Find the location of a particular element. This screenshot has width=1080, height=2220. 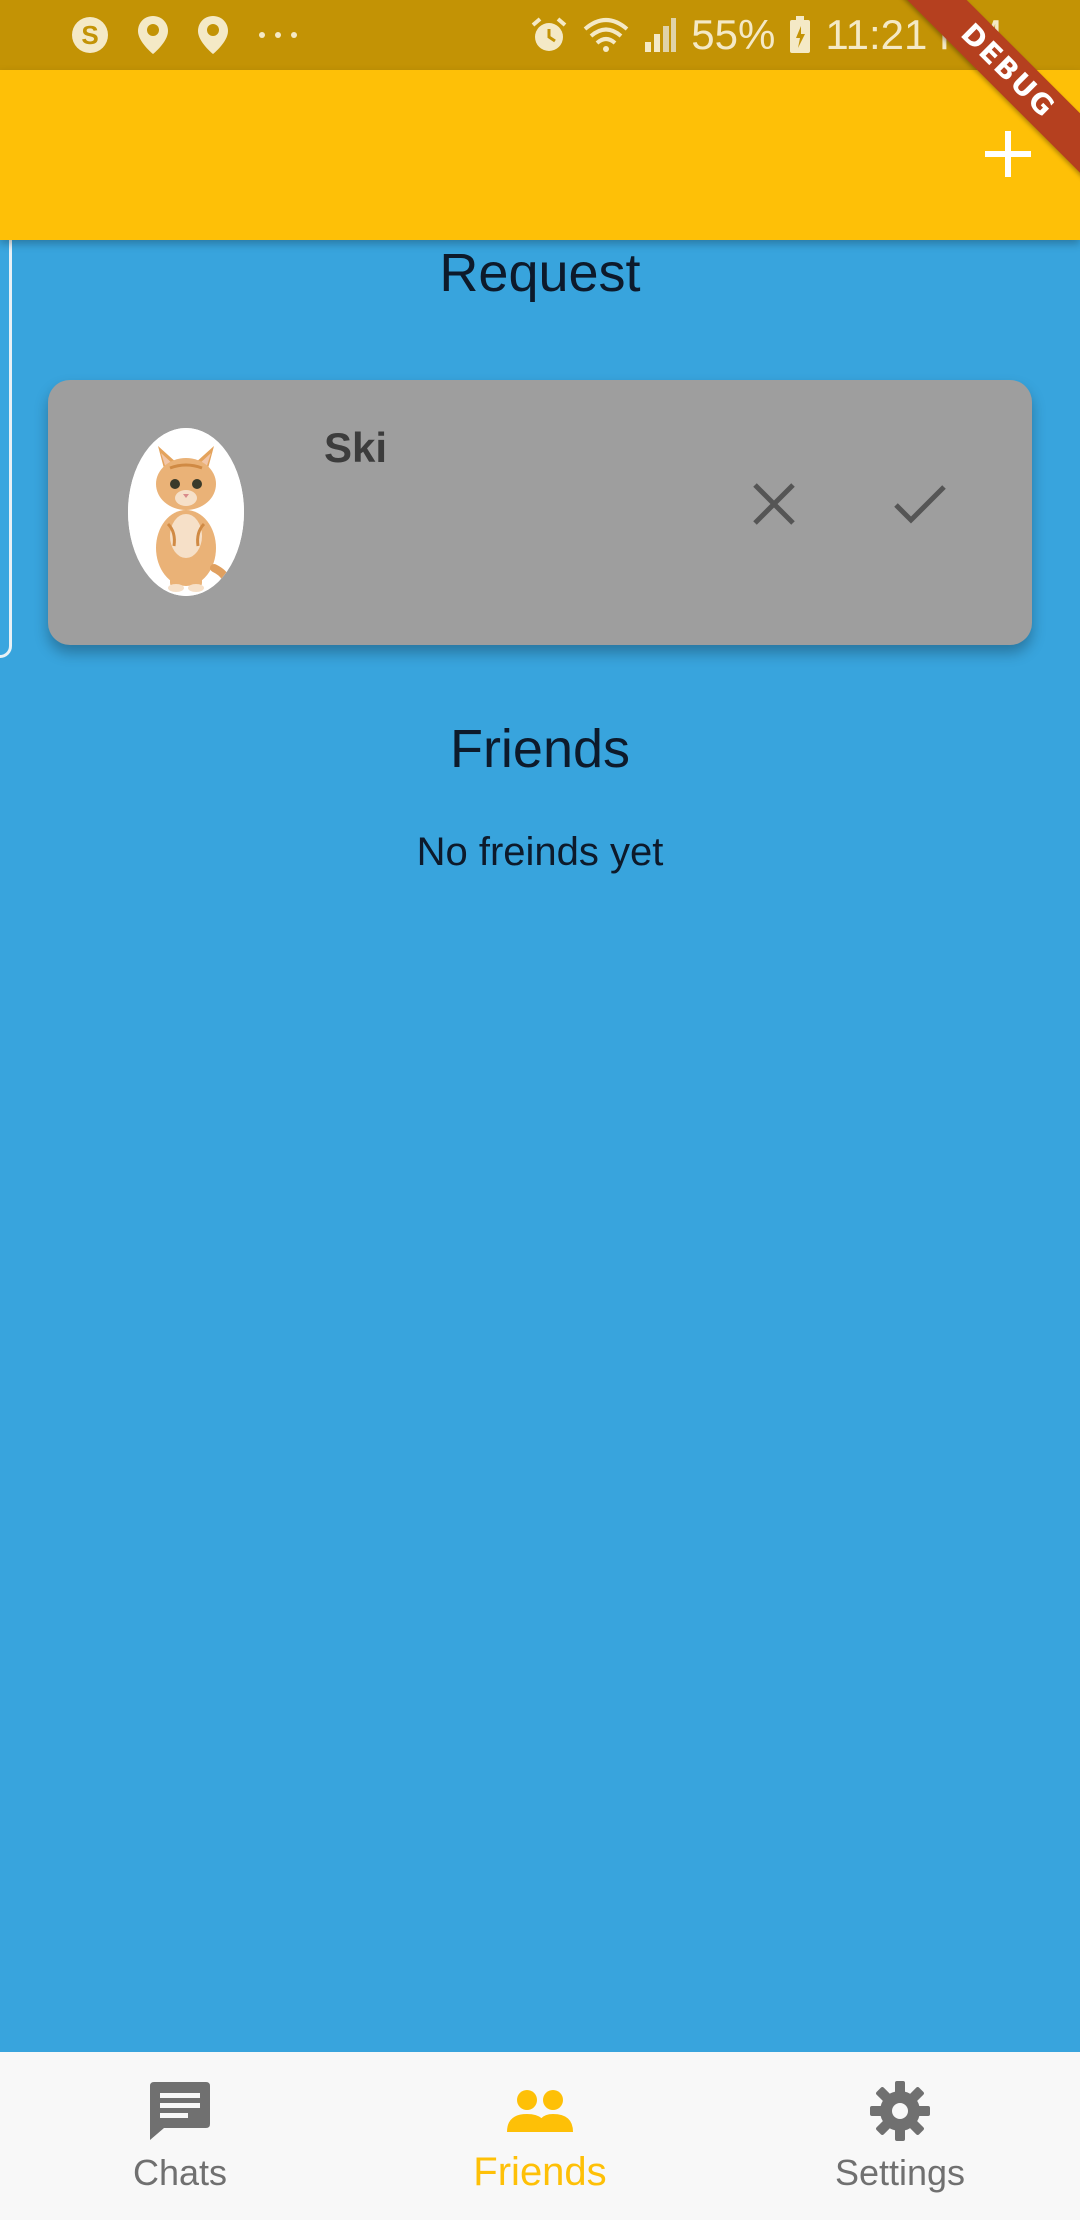

edge-panel-handle is located at coordinates (6, 438).